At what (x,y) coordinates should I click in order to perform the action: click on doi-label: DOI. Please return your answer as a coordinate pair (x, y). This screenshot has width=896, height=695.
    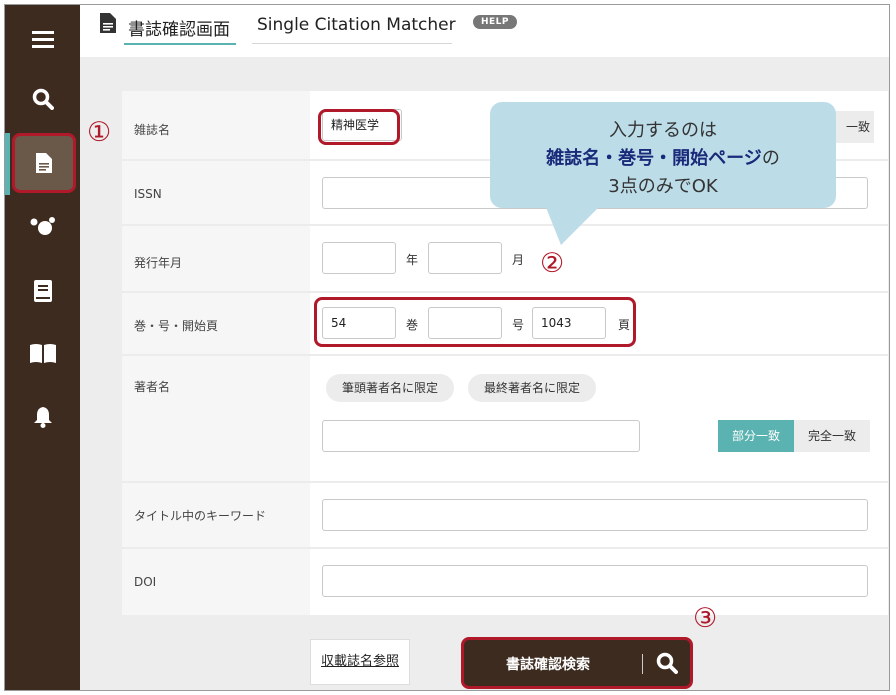
    Looking at the image, I should click on (145, 582).